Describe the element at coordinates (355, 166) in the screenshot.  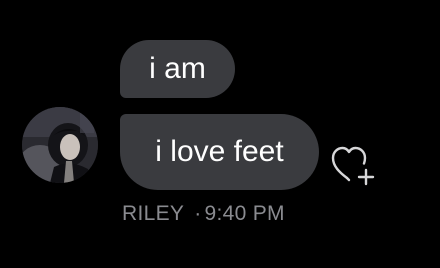
I see `heart-plus-icon` at that location.